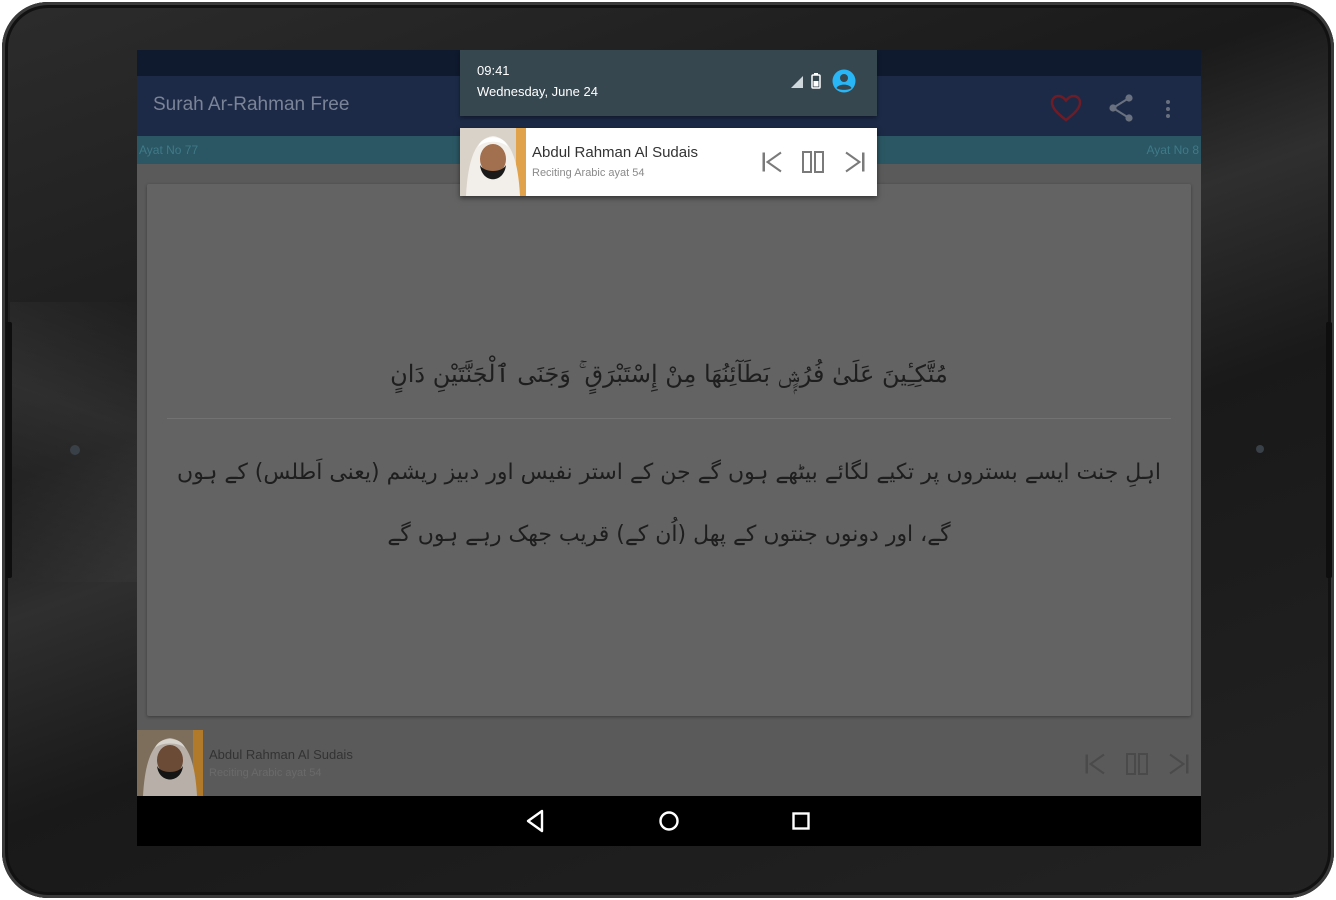 This screenshot has width=1336, height=900. Describe the element at coordinates (669, 418) in the screenshot. I see `verse-divider` at that location.